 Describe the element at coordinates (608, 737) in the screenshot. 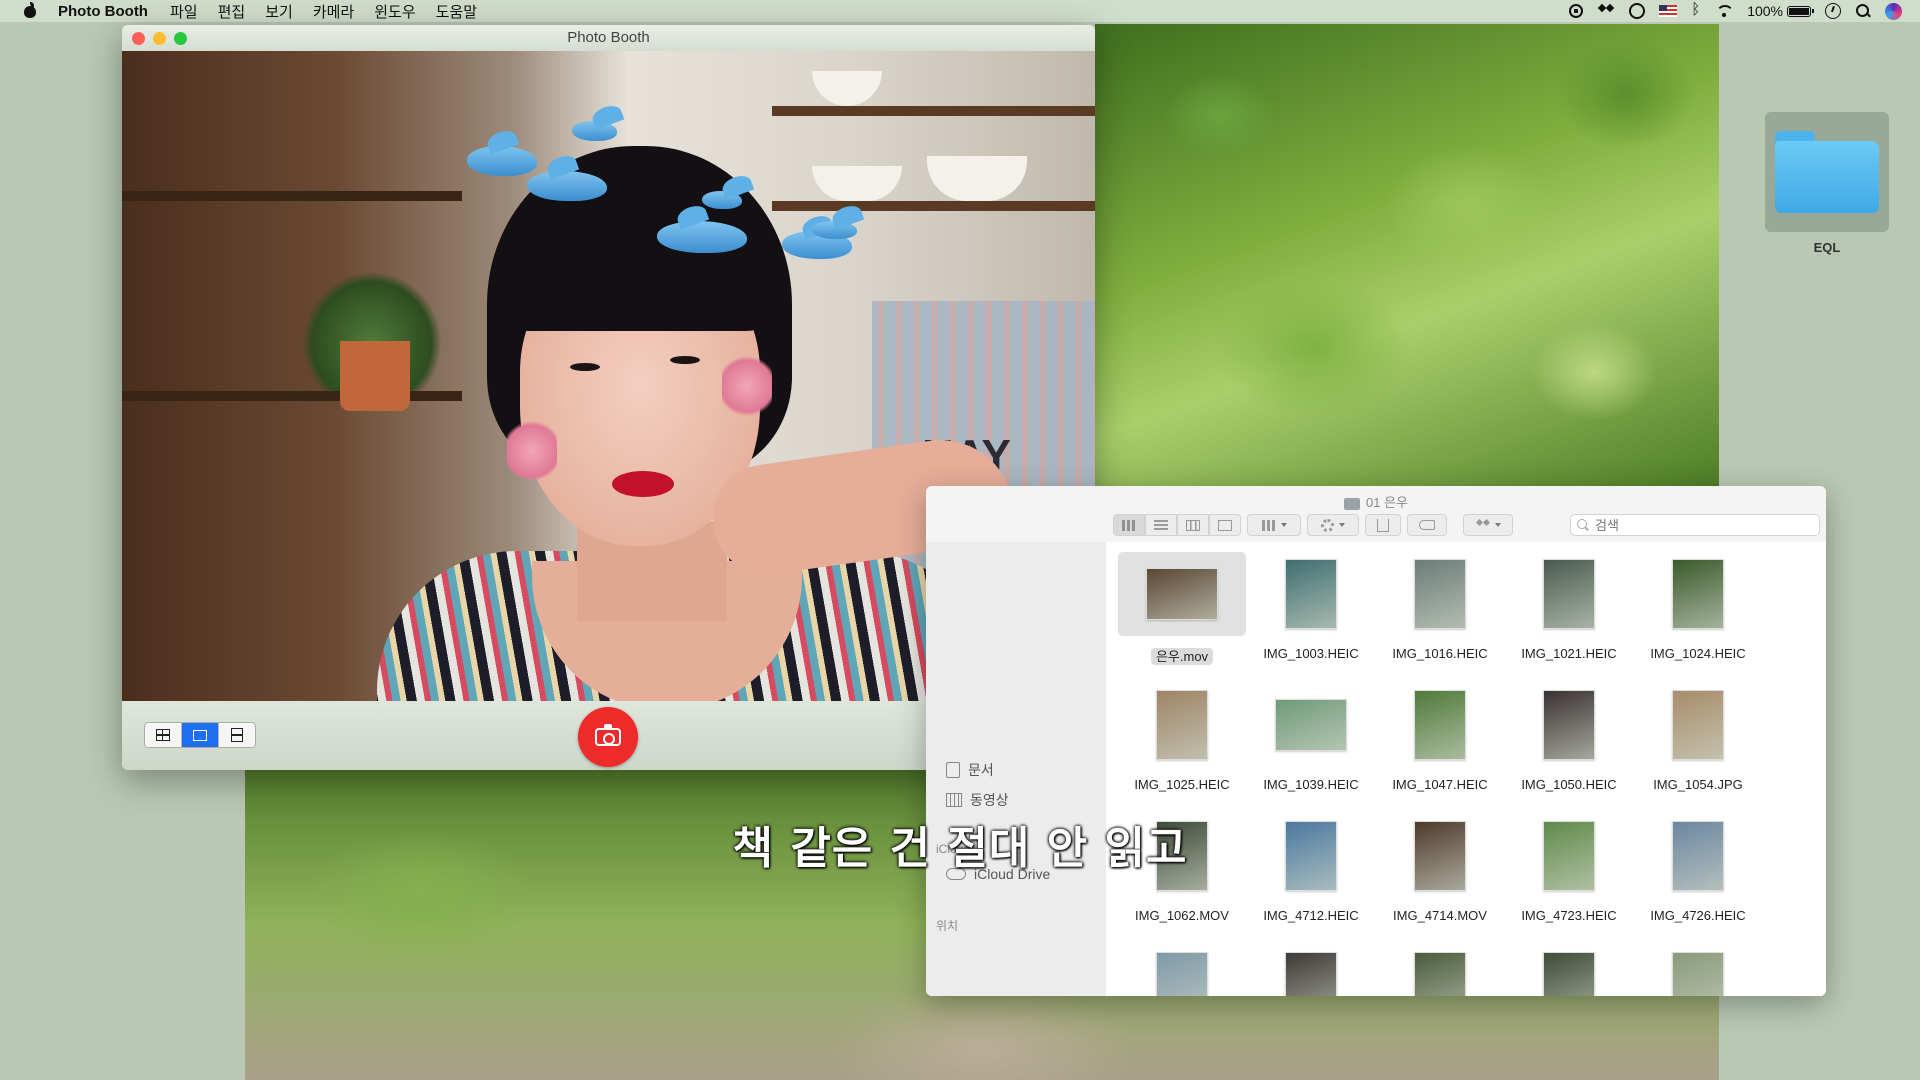

I see `take-photo-button` at that location.